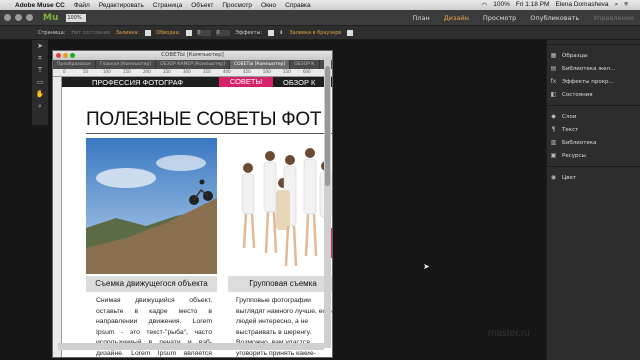  What do you see at coordinates (553, 55) in the screenshot?
I see `swatches-icon: ▦` at bounding box center [553, 55].